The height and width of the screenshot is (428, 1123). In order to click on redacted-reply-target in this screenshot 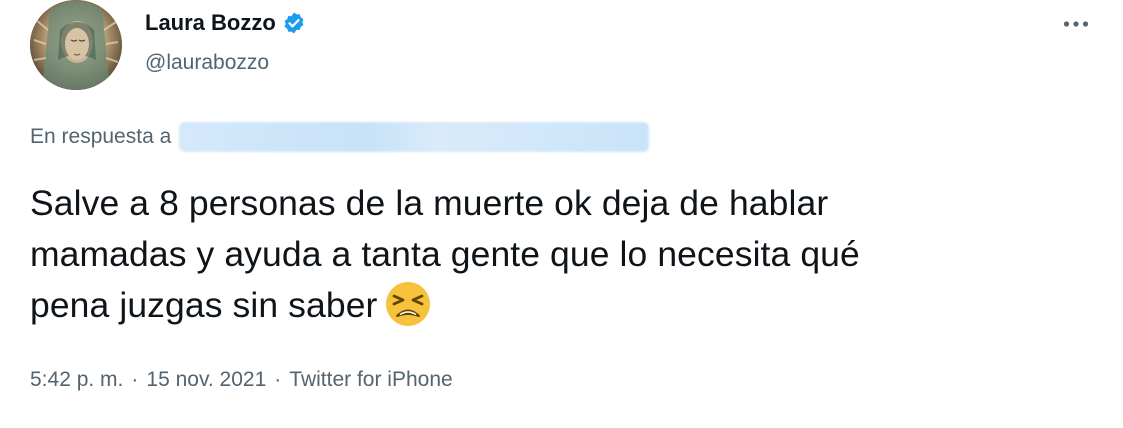, I will do `click(414, 137)`.